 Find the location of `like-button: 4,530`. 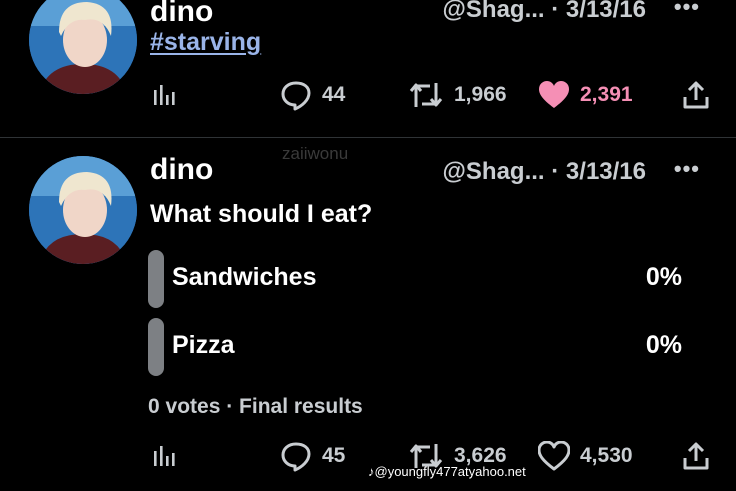

like-button: 4,530 is located at coordinates (585, 456).